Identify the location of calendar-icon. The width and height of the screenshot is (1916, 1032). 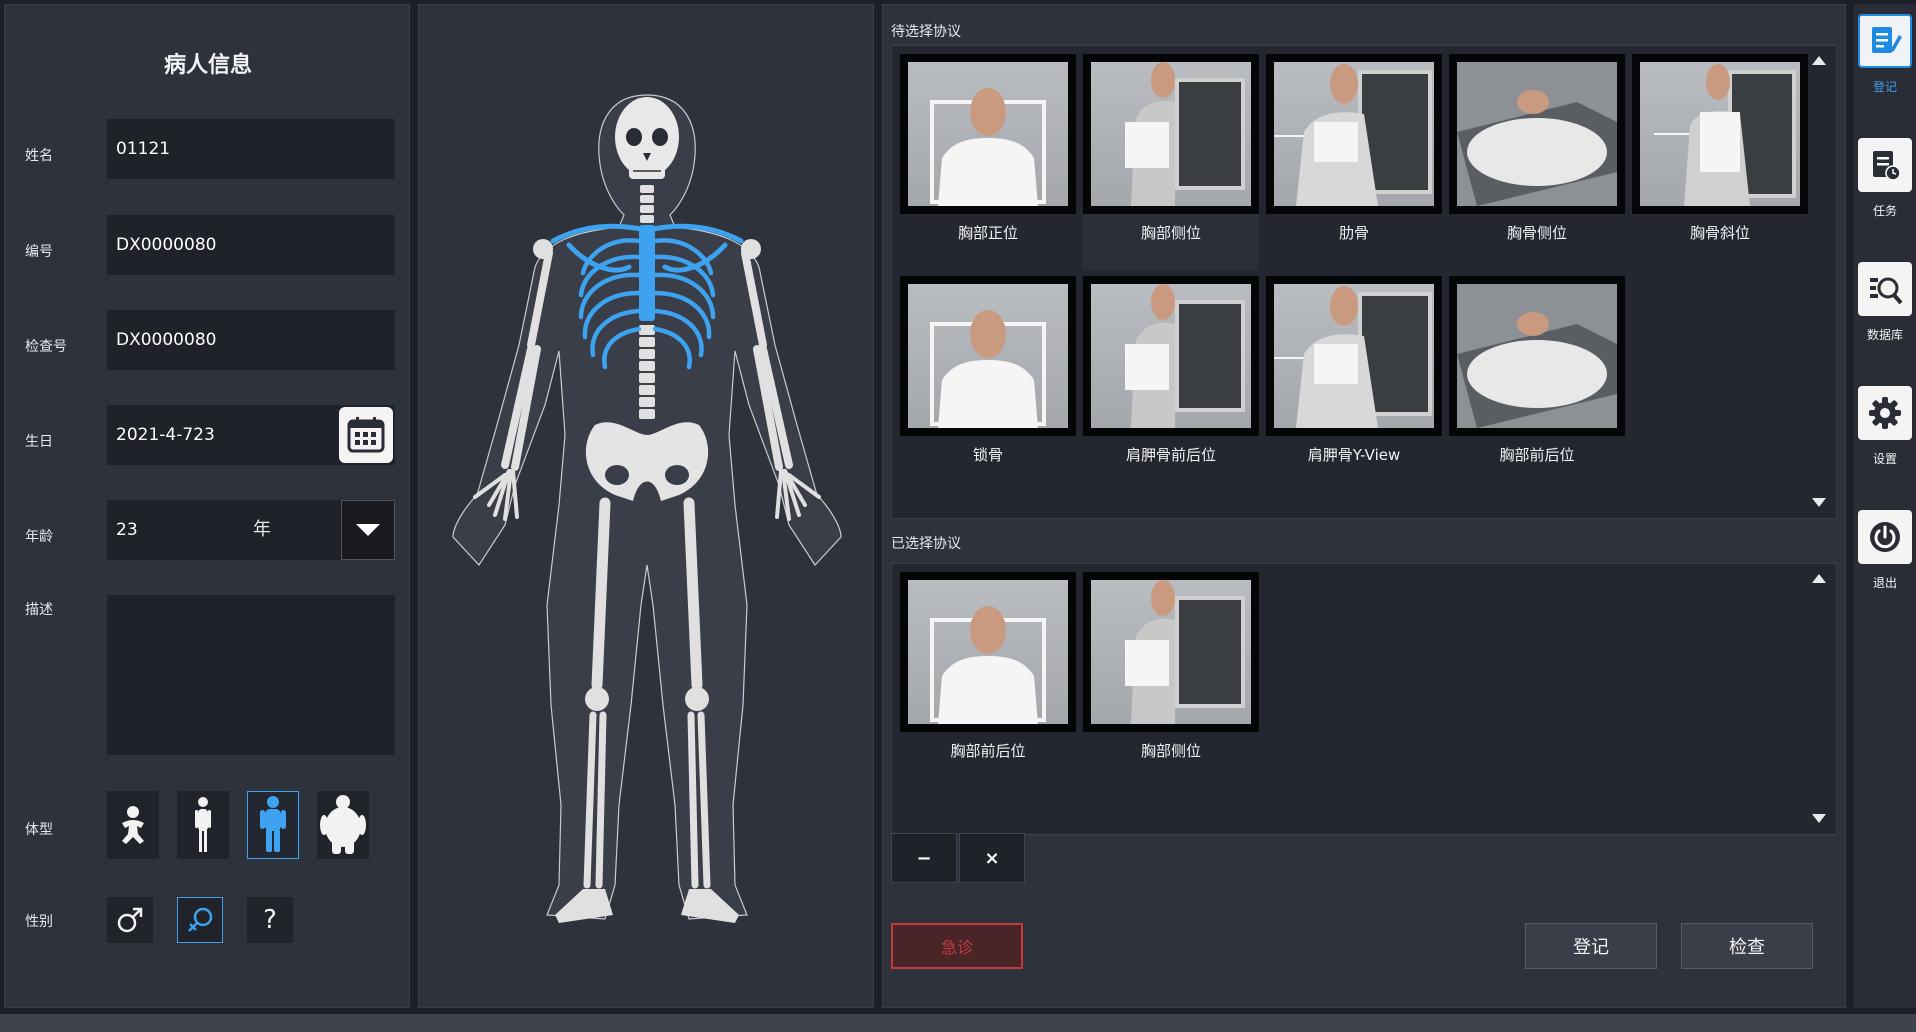
(366, 435).